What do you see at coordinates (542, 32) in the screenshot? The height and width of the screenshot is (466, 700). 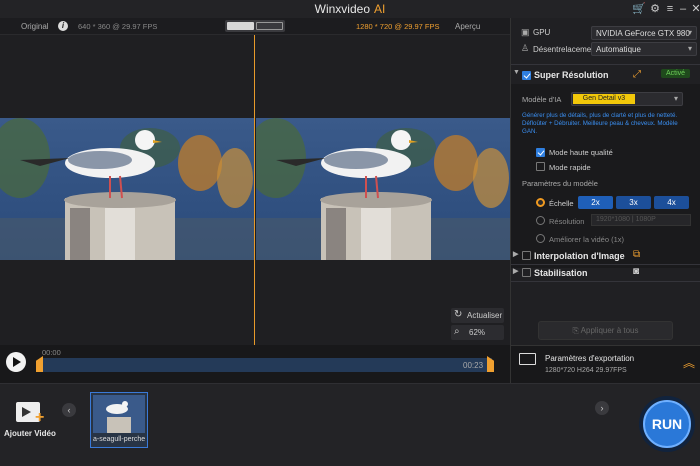 I see `gpu-label: GPU` at bounding box center [542, 32].